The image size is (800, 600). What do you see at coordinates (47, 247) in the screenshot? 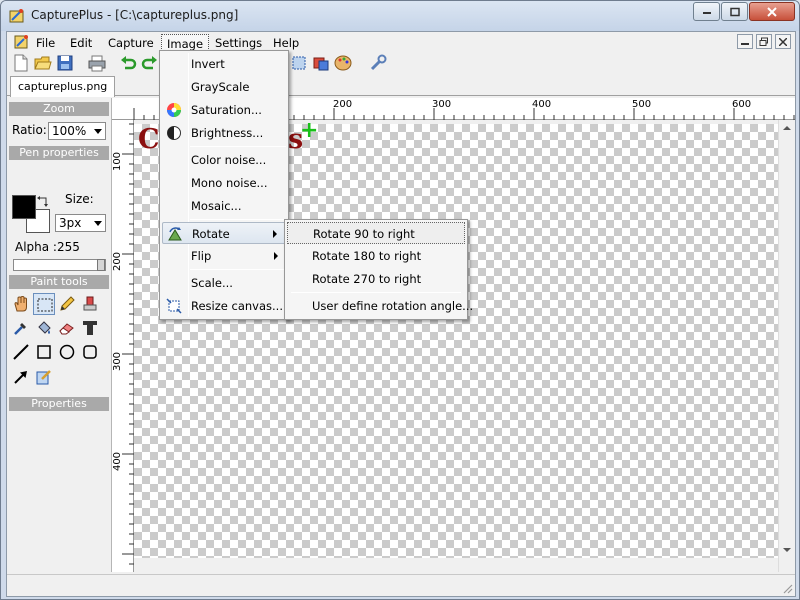
I see `alpha-label: Alpha :255` at bounding box center [47, 247].